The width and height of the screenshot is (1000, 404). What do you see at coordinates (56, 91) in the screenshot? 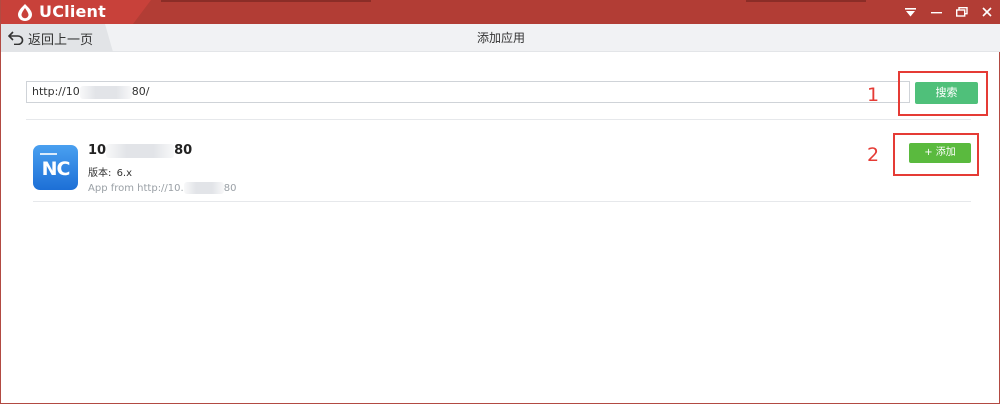
I see `url-text-prefix: http://10` at bounding box center [56, 91].